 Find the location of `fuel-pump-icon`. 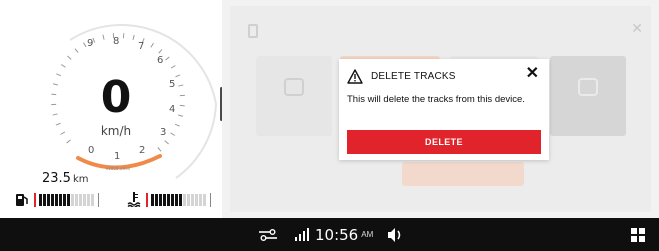

fuel-pump-icon is located at coordinates (22, 200).